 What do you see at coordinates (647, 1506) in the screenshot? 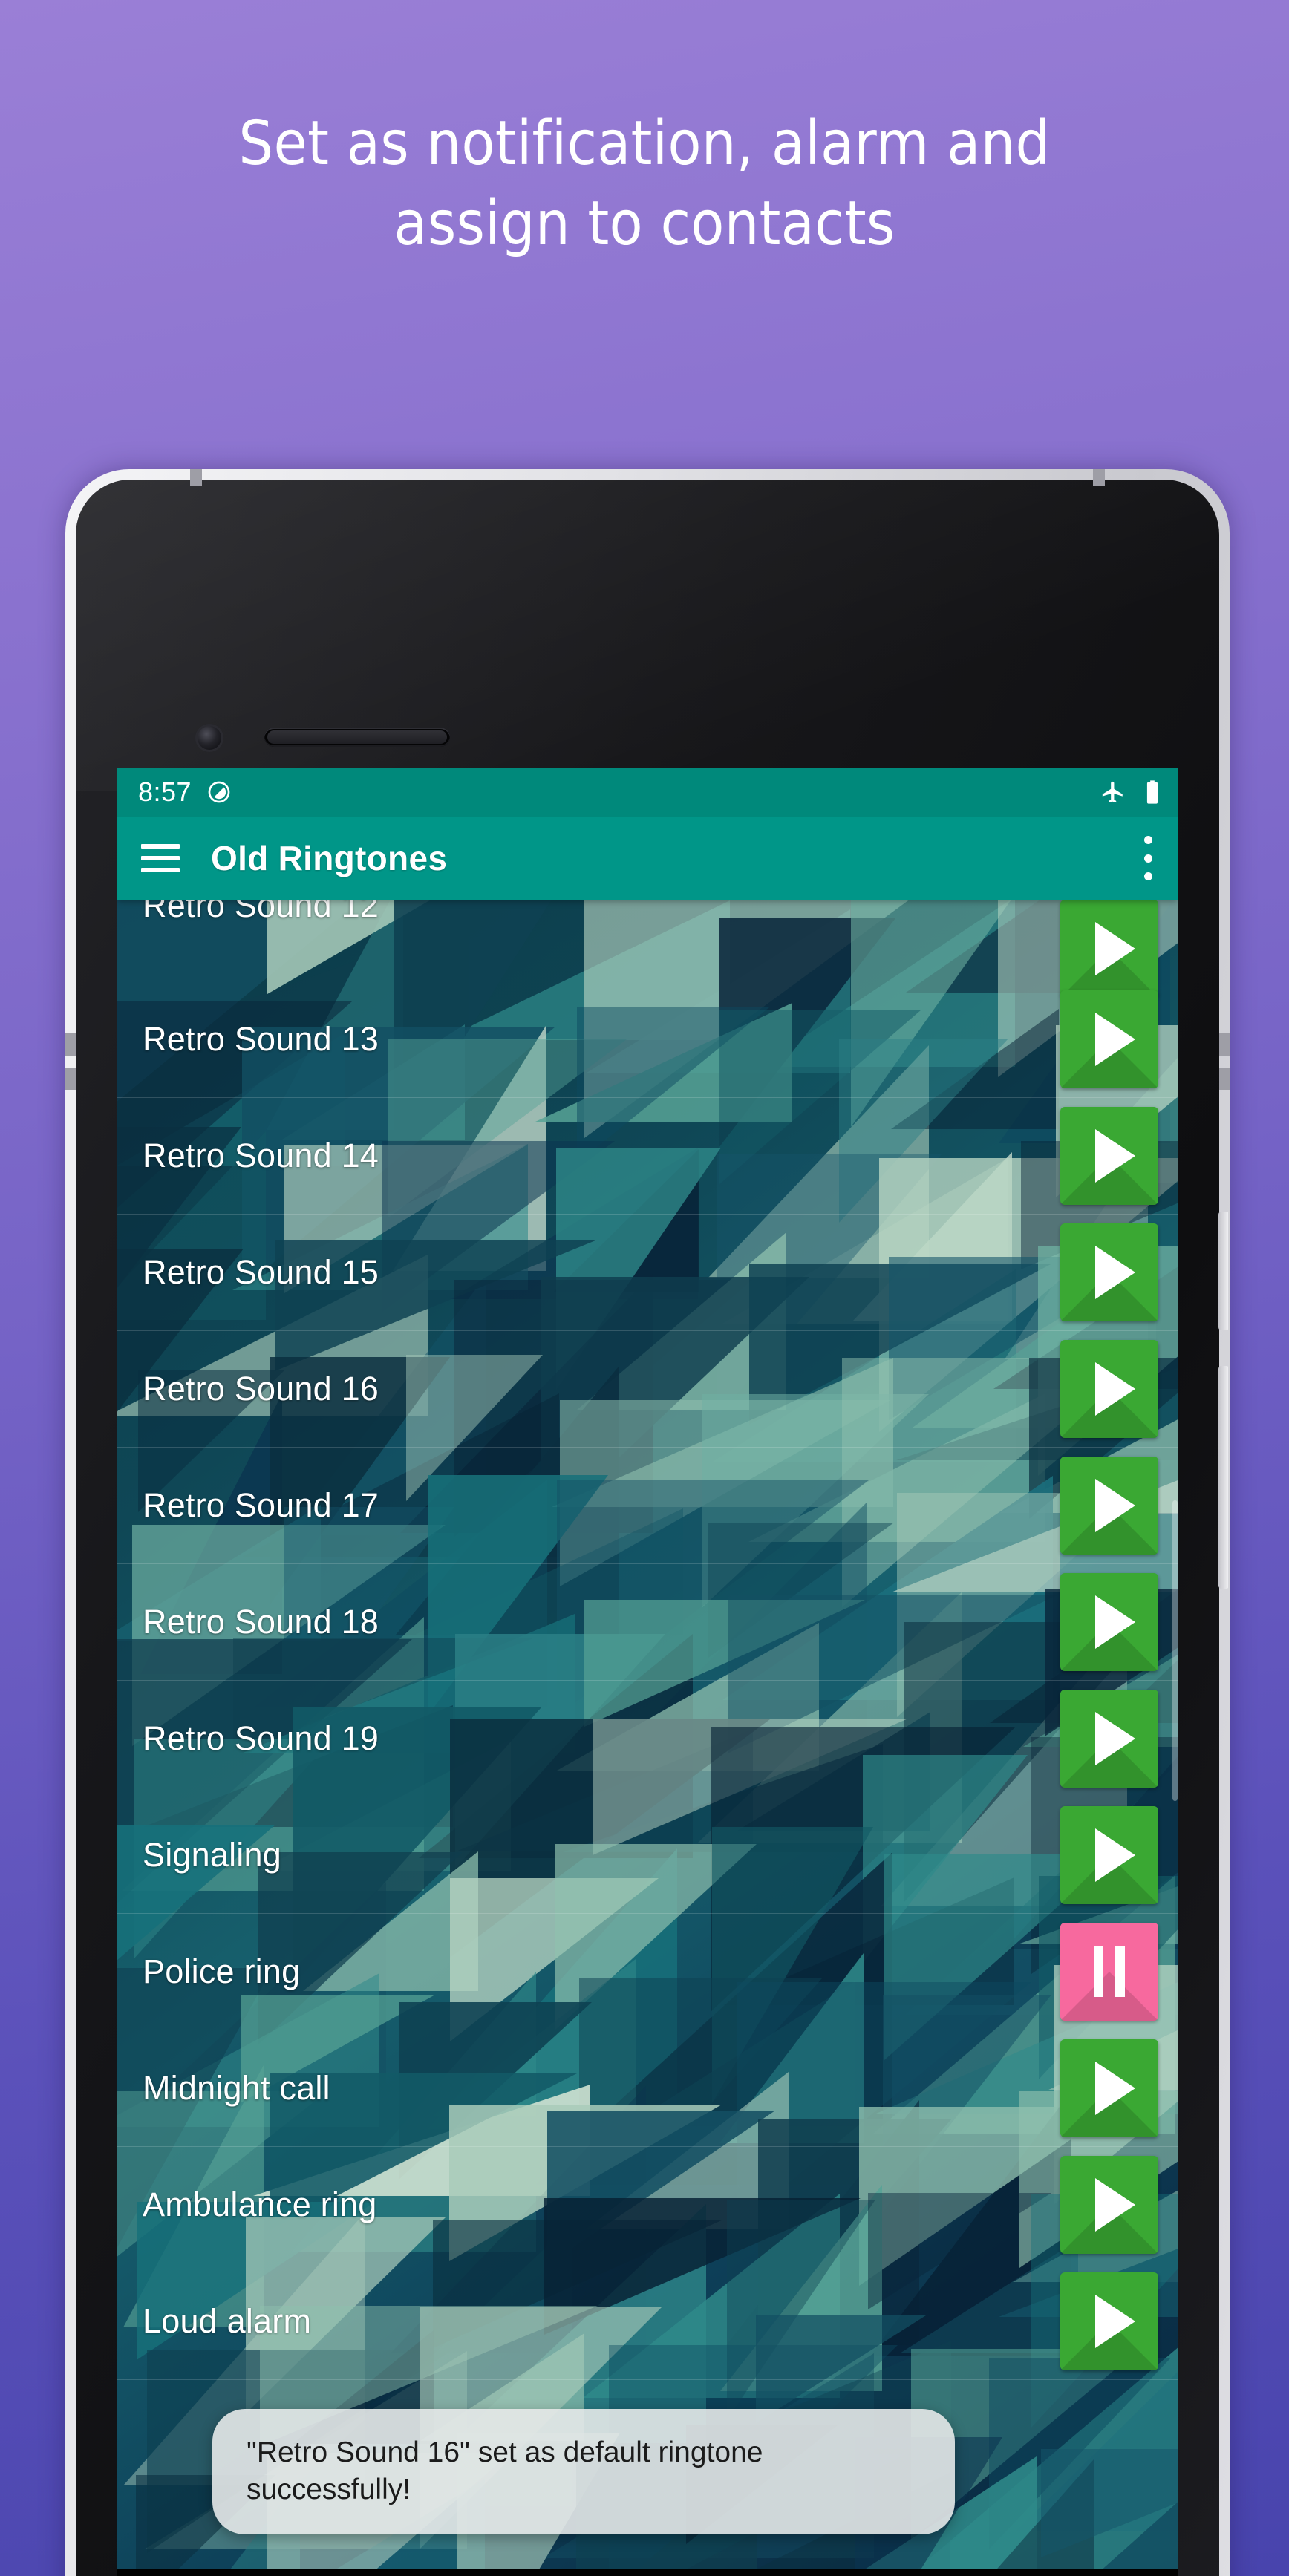
I see `list-item: Retro Sound 17` at bounding box center [647, 1506].